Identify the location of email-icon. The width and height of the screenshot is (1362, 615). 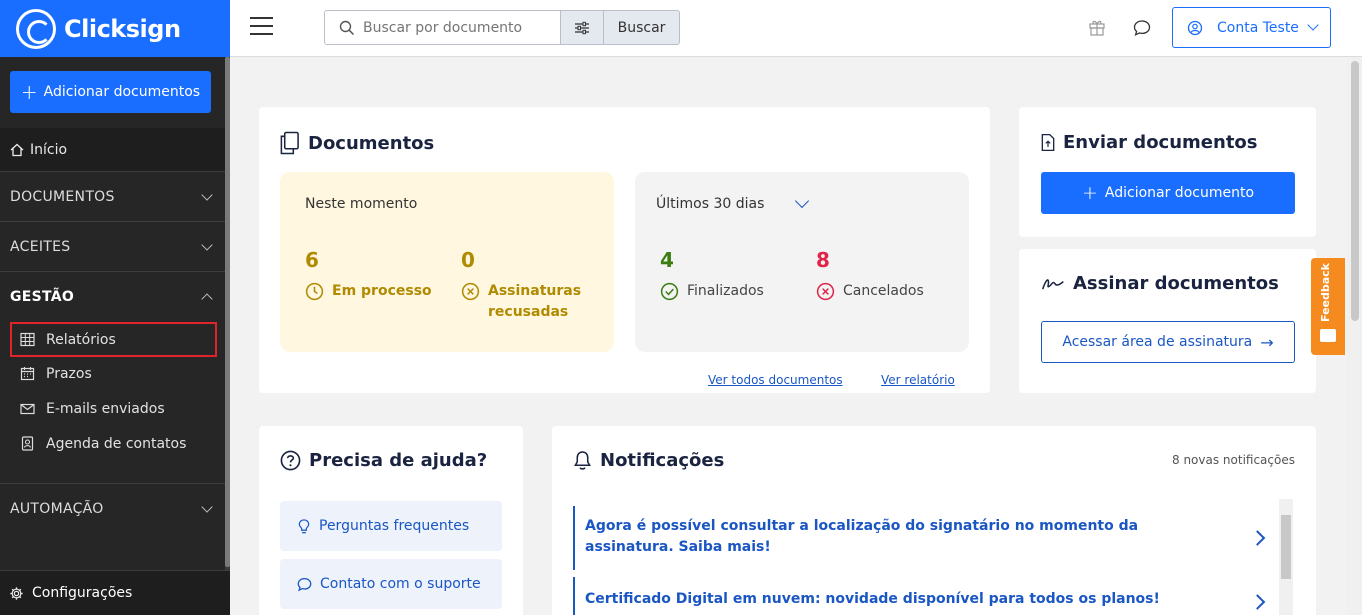
(27, 409).